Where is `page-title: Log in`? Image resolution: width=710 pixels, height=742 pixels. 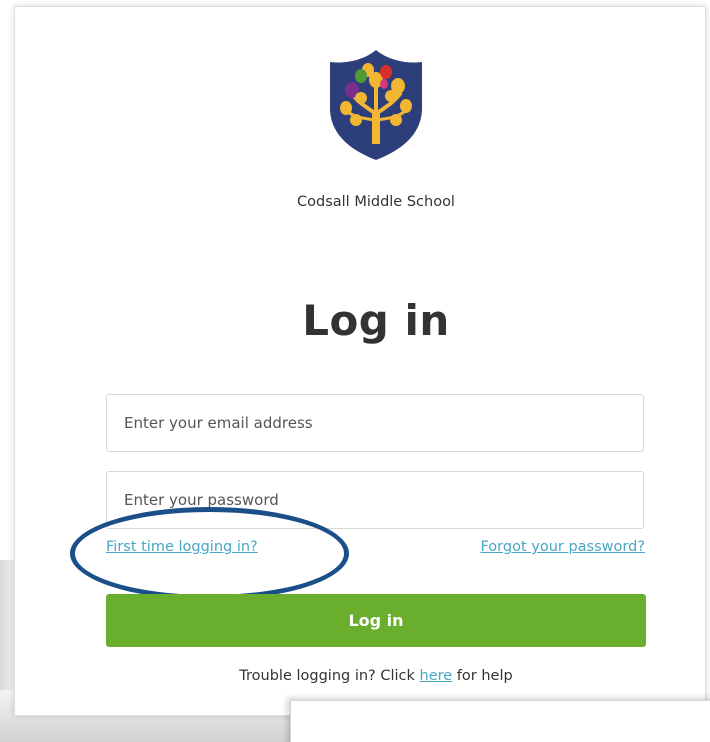
page-title: Log in is located at coordinates (376, 320).